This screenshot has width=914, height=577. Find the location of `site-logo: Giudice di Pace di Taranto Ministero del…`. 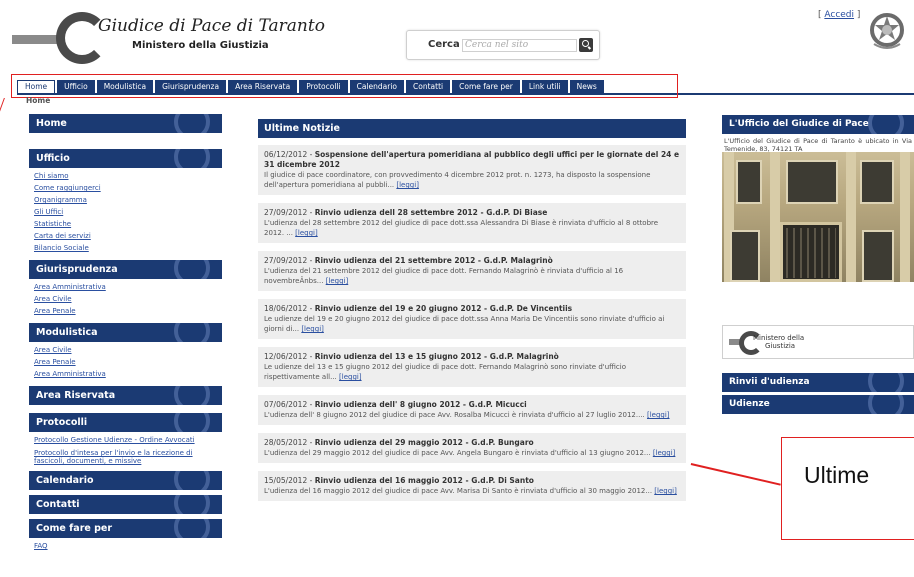

site-logo: Giudice di Pace di Taranto Ministero del… is located at coordinates (168, 38).